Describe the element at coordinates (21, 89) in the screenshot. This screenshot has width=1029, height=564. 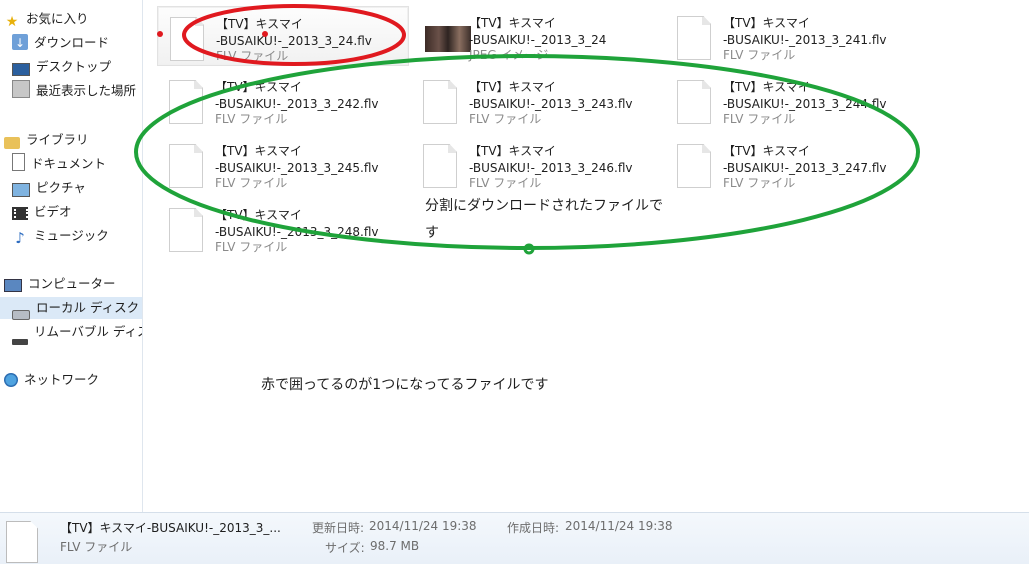
I see `recent-places-icon` at that location.